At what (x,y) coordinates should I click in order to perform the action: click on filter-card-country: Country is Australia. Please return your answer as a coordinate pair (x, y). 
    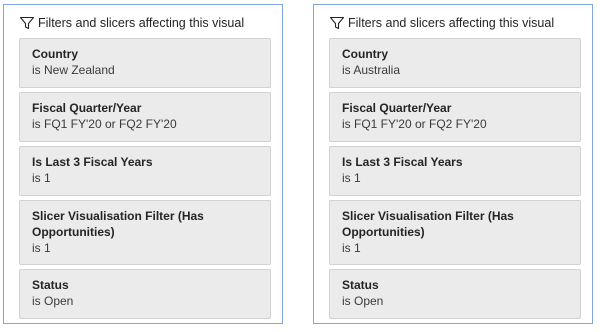
    Looking at the image, I should click on (455, 63).